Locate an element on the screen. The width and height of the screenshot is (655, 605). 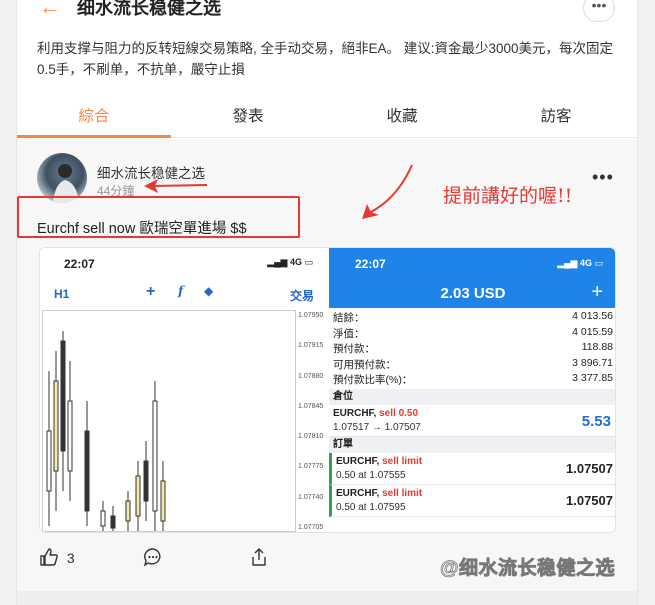
account-row-value: 4 015.59 is located at coordinates (592, 331).